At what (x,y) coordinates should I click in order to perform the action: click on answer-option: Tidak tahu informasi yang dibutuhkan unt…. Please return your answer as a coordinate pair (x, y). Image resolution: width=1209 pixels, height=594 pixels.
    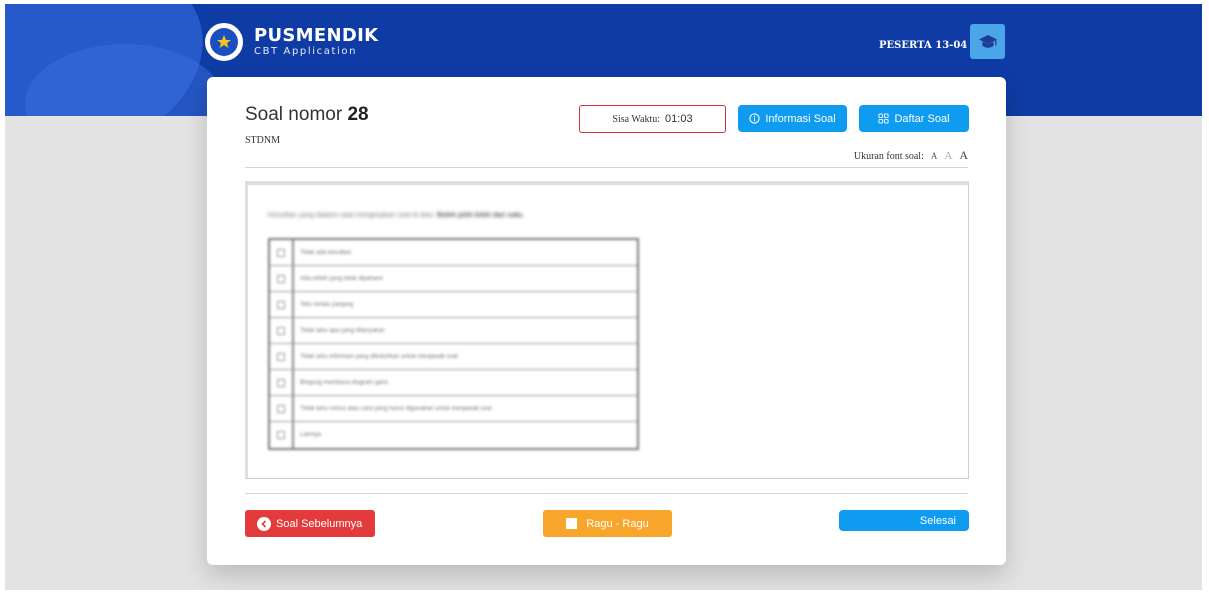
    Looking at the image, I should click on (453, 357).